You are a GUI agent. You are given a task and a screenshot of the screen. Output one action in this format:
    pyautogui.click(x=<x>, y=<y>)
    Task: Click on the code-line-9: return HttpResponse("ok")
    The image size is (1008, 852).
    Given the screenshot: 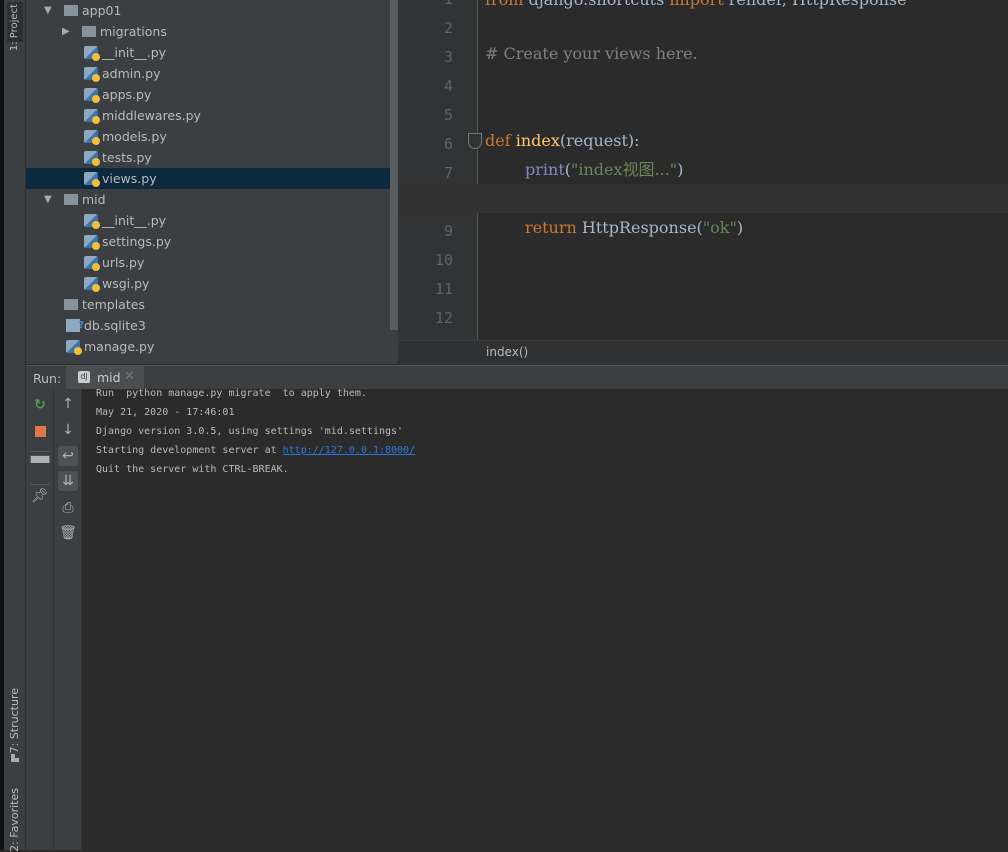 What is the action you would take?
    pyautogui.click(x=634, y=227)
    